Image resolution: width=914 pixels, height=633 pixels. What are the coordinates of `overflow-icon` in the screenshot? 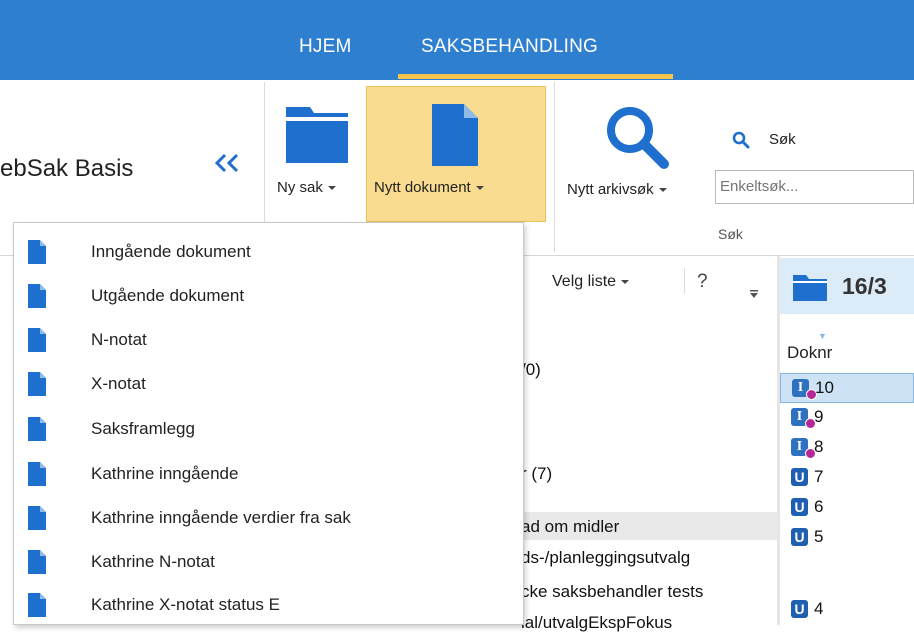 It's located at (754, 295).